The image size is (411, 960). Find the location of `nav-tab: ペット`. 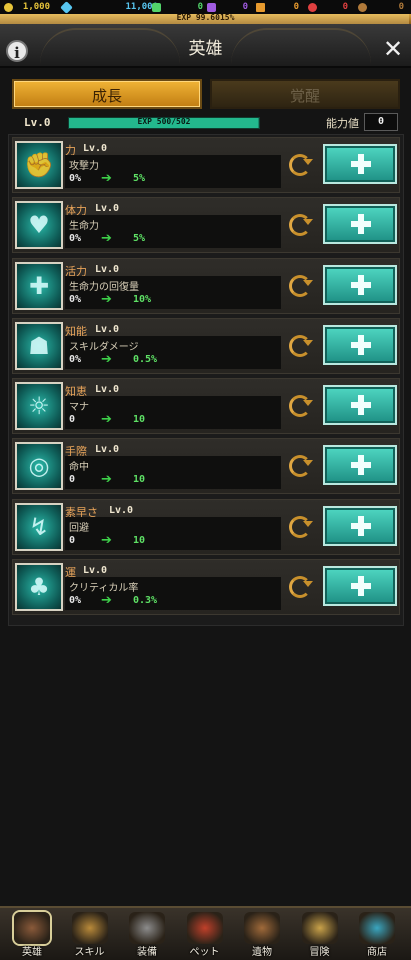

nav-tab: ペット is located at coordinates (205, 934).